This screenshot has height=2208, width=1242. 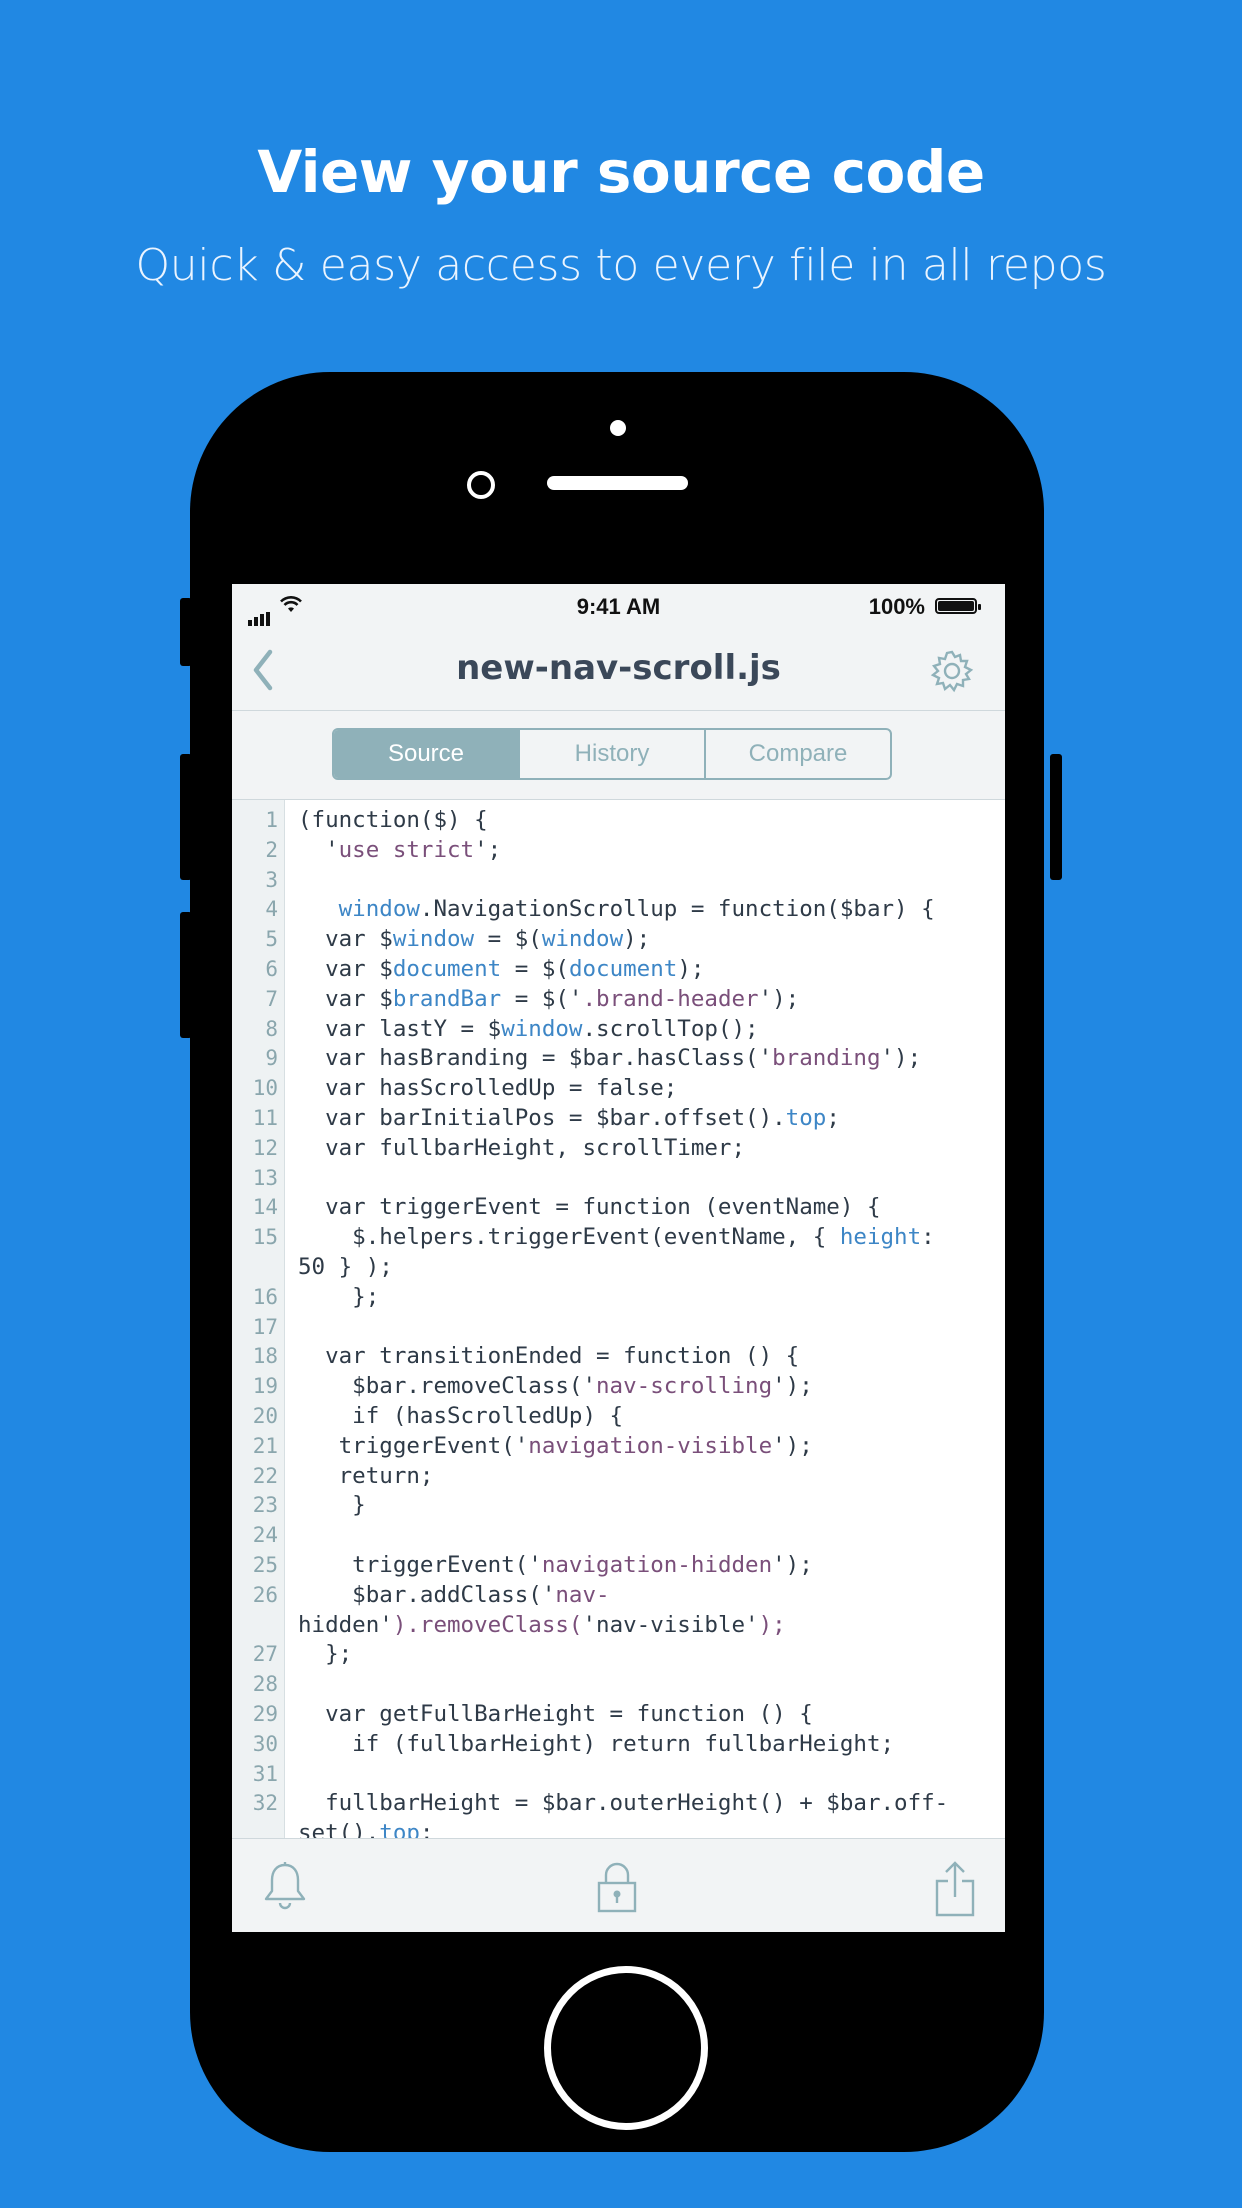 What do you see at coordinates (271, 820) in the screenshot?
I see `line-number: 1` at bounding box center [271, 820].